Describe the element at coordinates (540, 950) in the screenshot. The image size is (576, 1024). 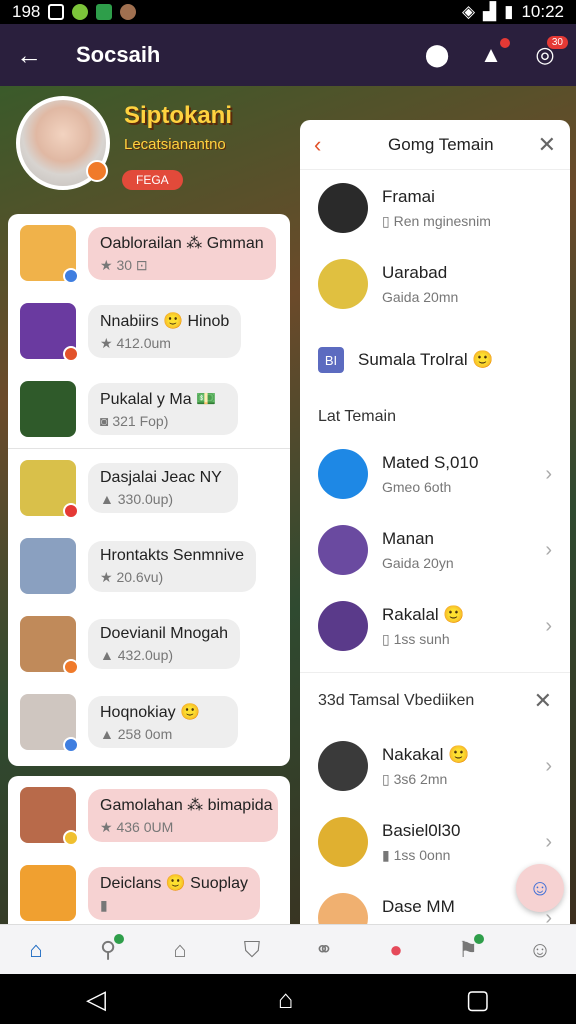
I see `nav-profile-icon: ☺` at that location.